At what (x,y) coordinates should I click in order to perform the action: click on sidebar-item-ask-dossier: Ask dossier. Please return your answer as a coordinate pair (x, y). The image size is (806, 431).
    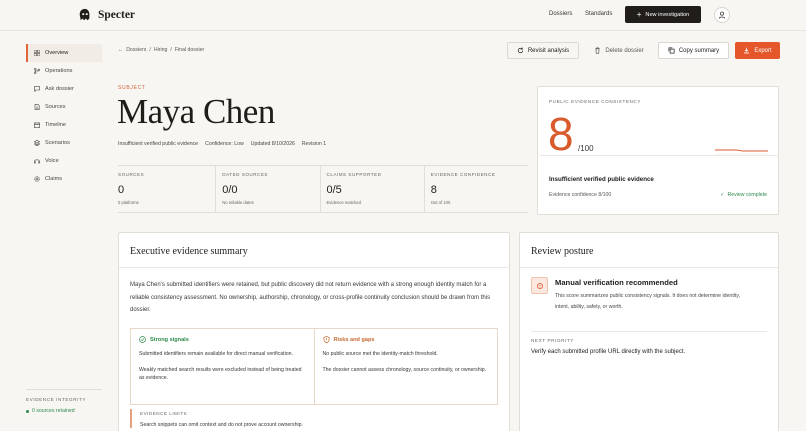
    Looking at the image, I should click on (64, 89).